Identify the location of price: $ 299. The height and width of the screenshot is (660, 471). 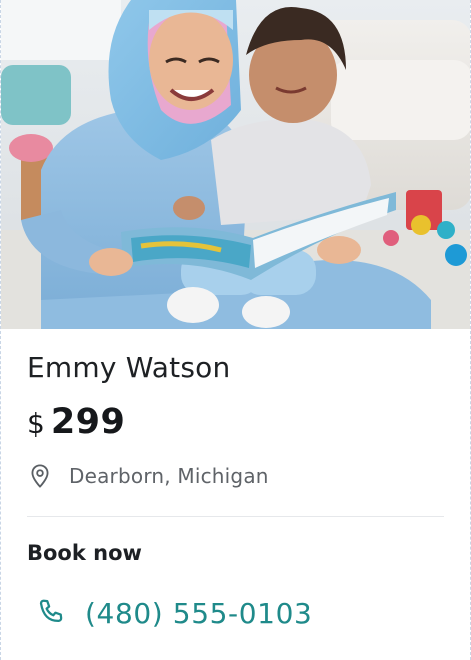
(76, 422).